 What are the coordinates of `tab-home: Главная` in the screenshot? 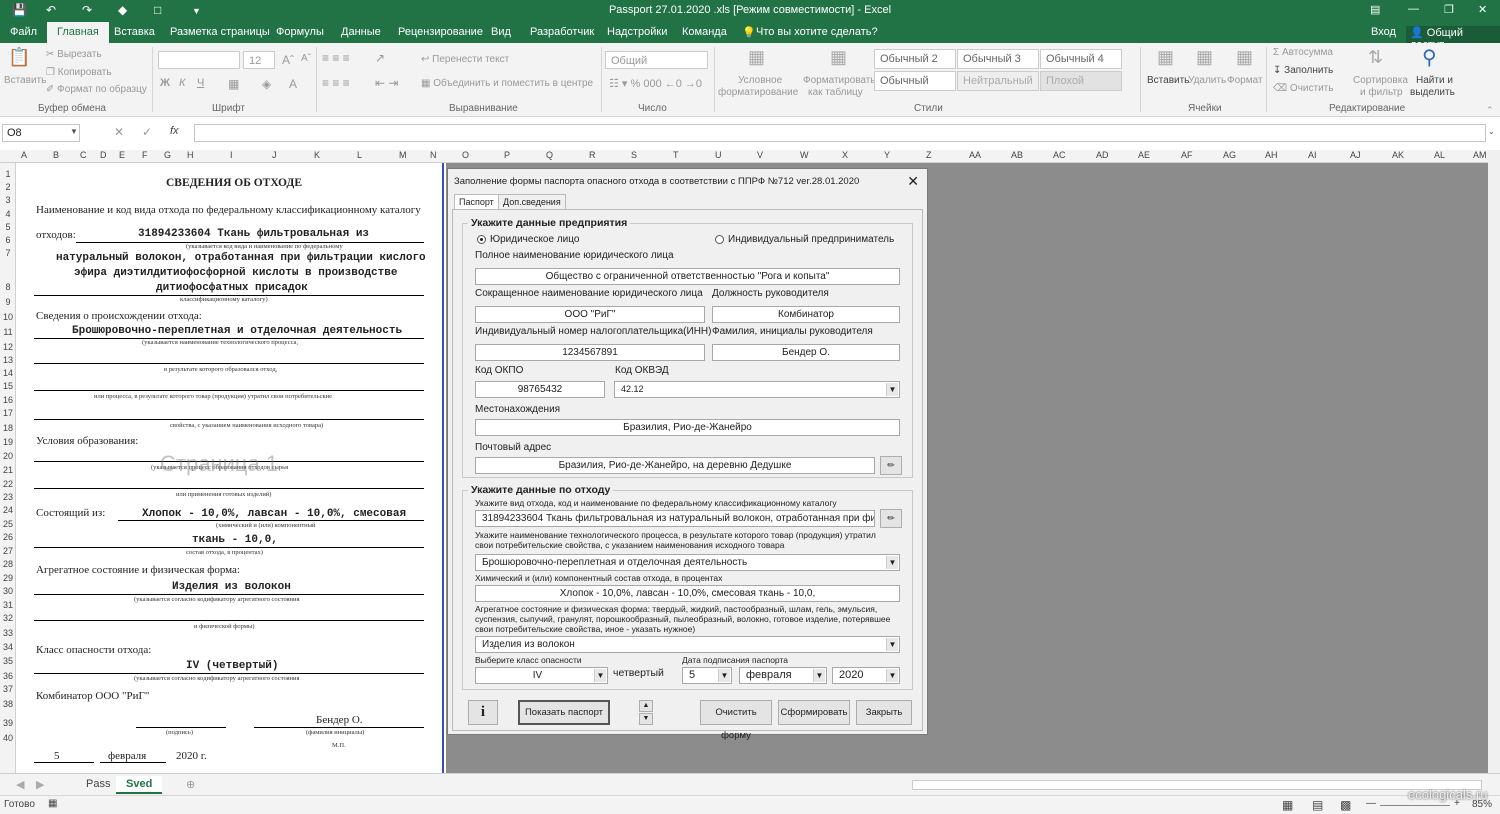 It's located at (78, 32).